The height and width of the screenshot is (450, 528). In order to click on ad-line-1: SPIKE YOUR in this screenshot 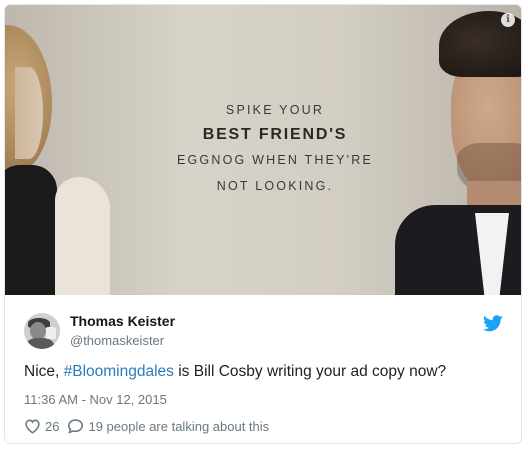, I will do `click(275, 110)`.